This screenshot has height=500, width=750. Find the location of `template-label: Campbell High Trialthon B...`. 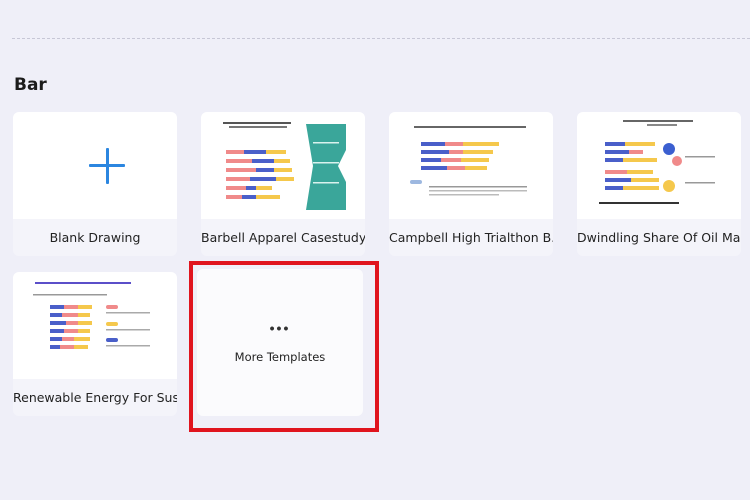

template-label: Campbell High Trialthon B... is located at coordinates (471, 237).